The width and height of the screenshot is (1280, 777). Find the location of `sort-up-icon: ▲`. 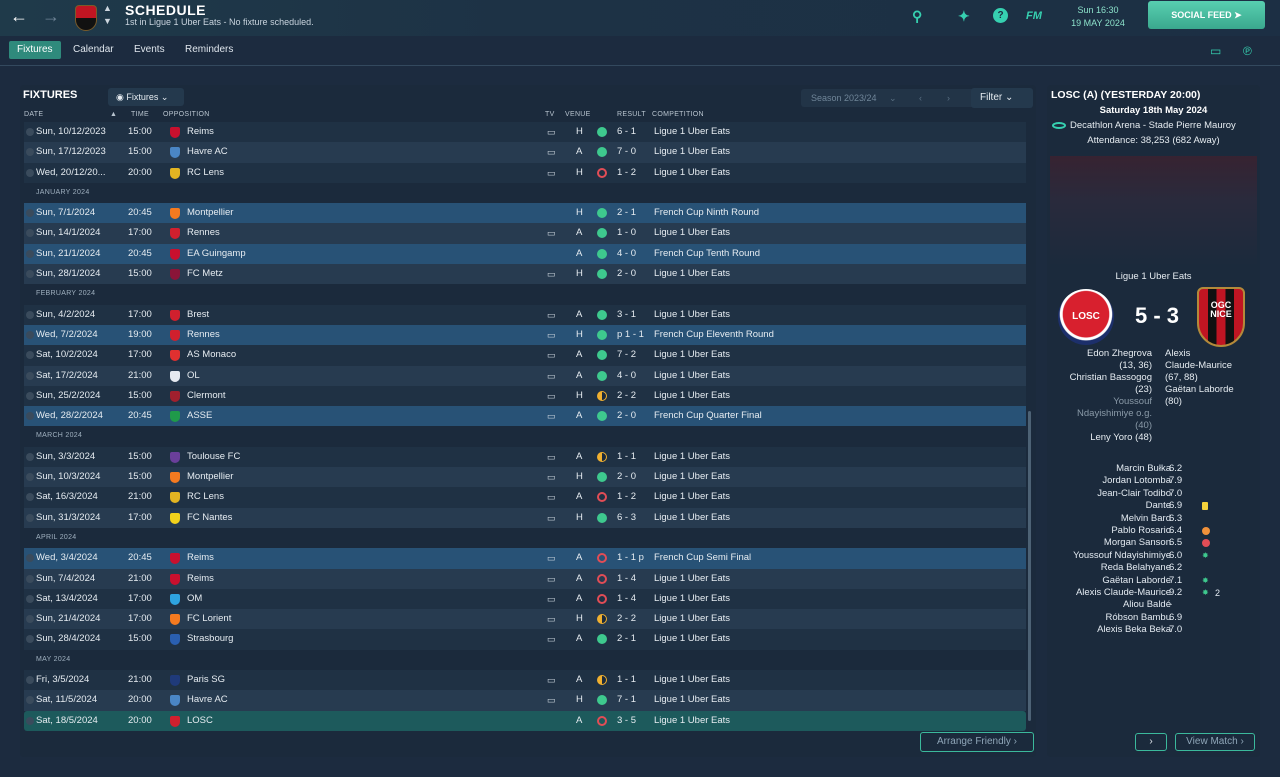

sort-up-icon: ▲ is located at coordinates (113, 114).